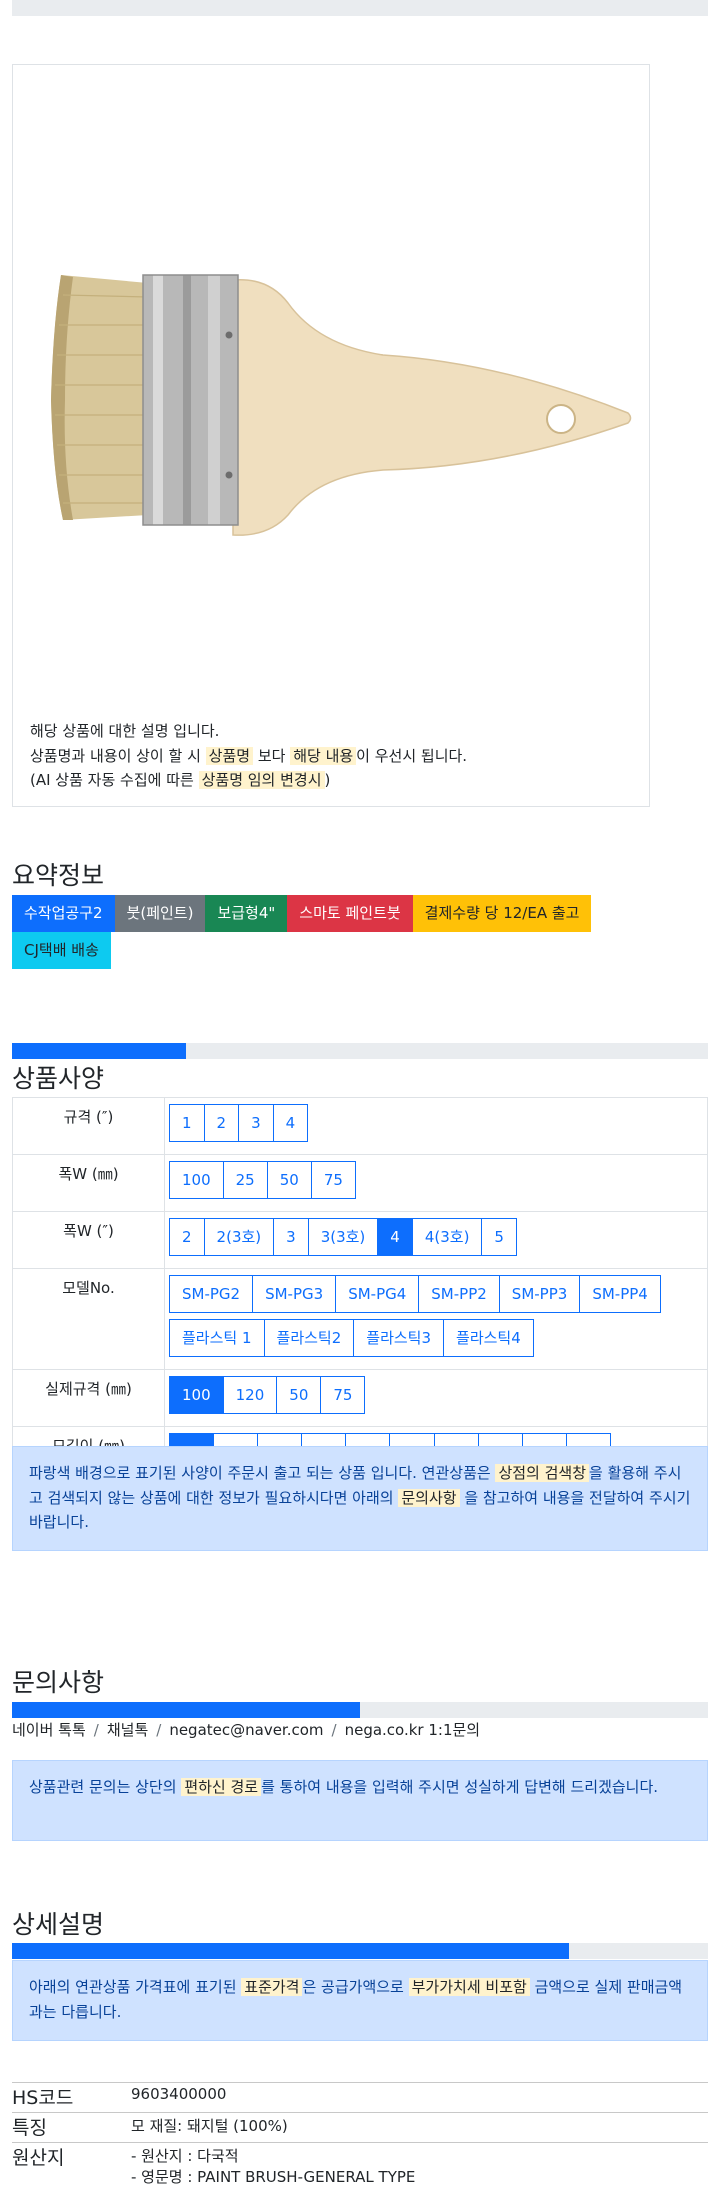 The width and height of the screenshot is (720, 2196). Describe the element at coordinates (211, 1294) in the screenshot. I see `option-button: SM-PG2` at that location.